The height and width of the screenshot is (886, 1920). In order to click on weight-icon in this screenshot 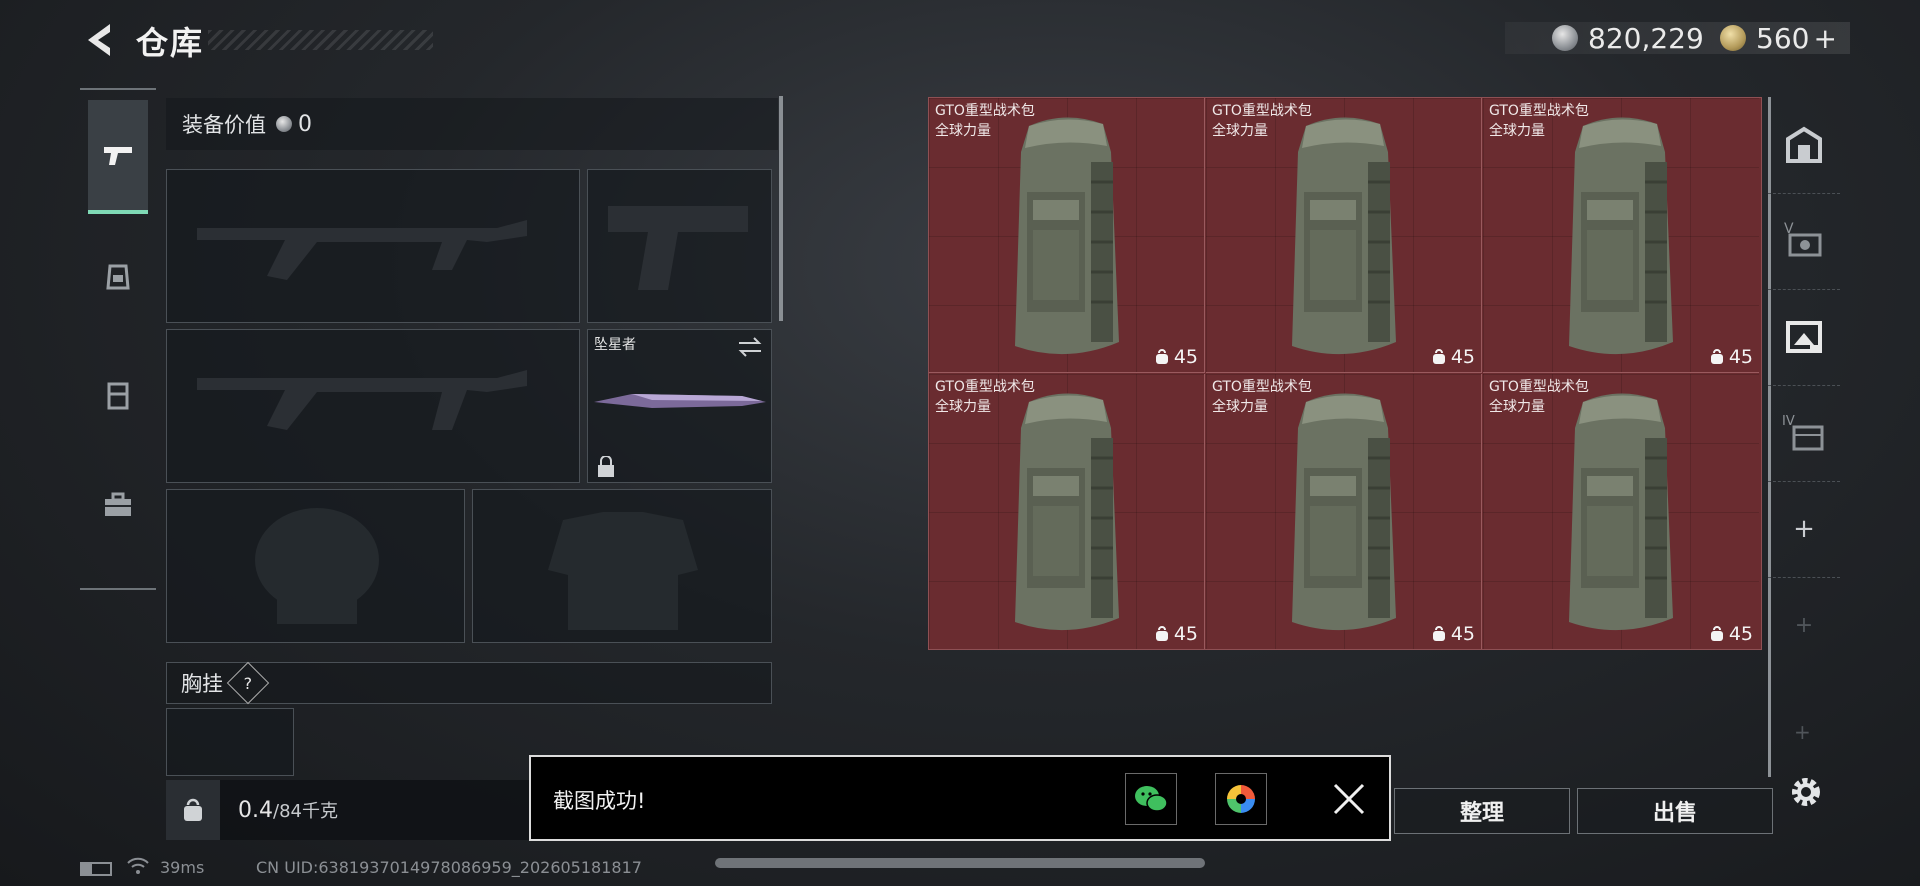, I will do `click(193, 810)`.